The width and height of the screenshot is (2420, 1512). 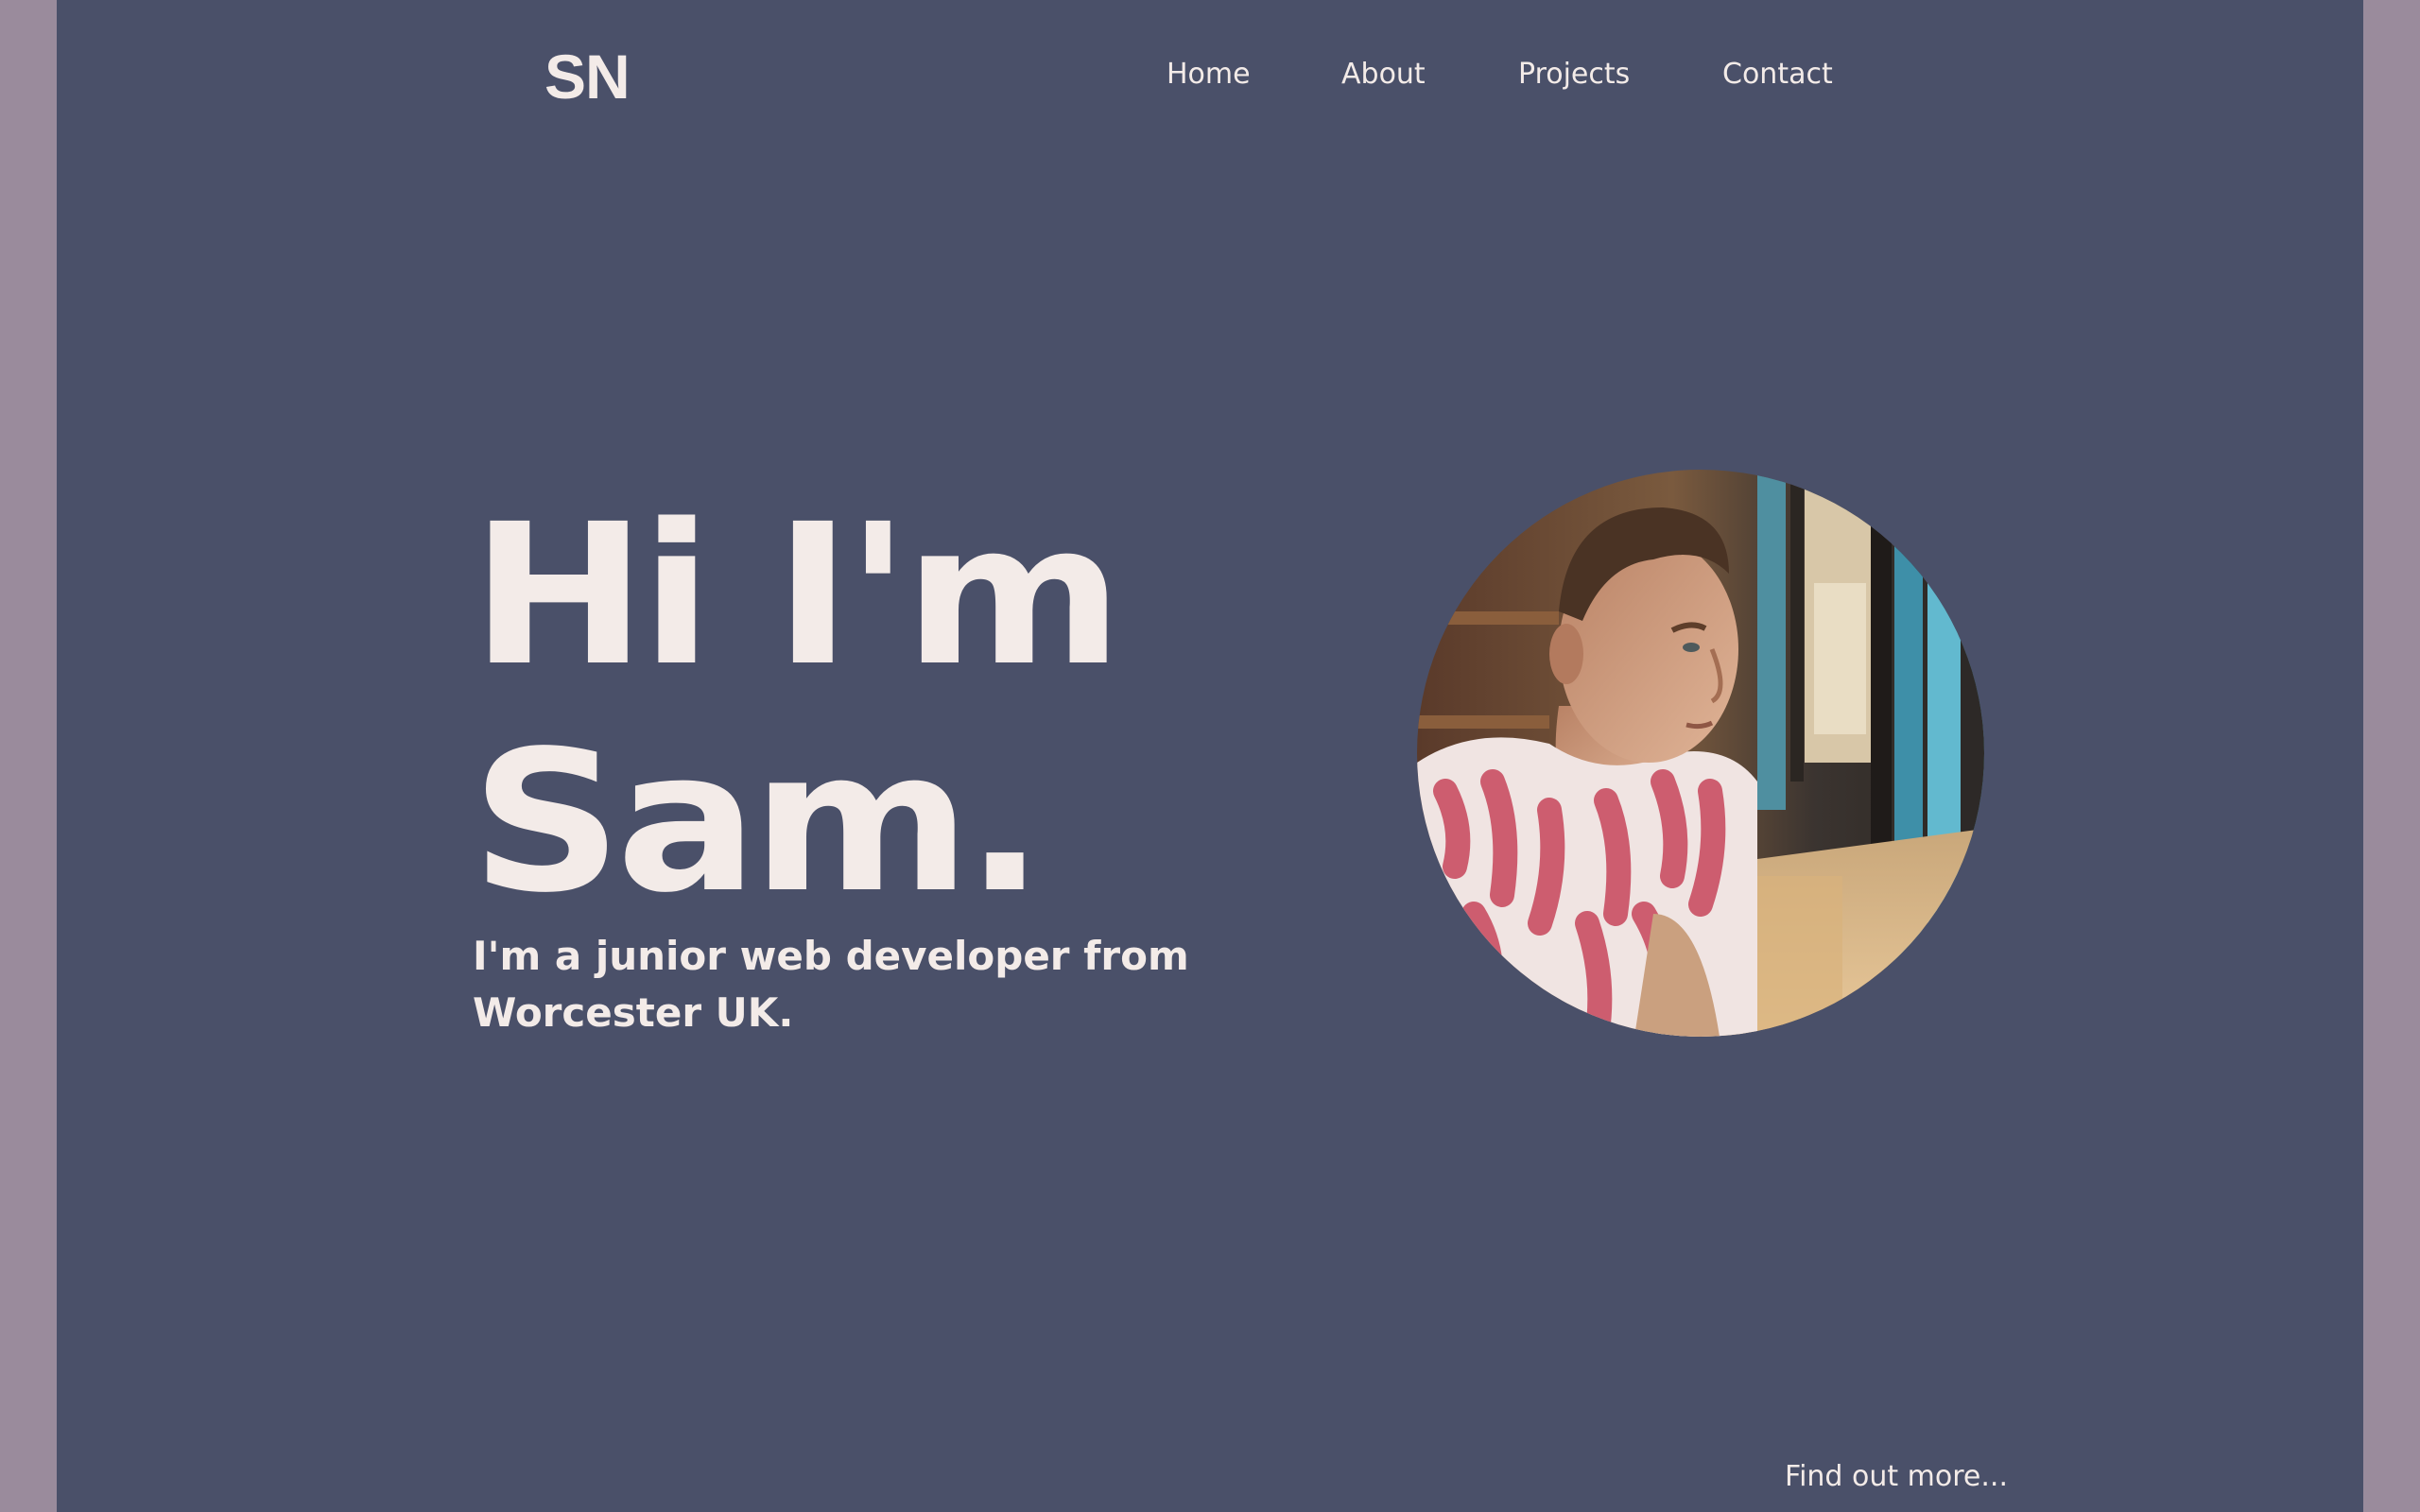 I want to click on nav-link-projects: Projects, so click(x=1574, y=74).